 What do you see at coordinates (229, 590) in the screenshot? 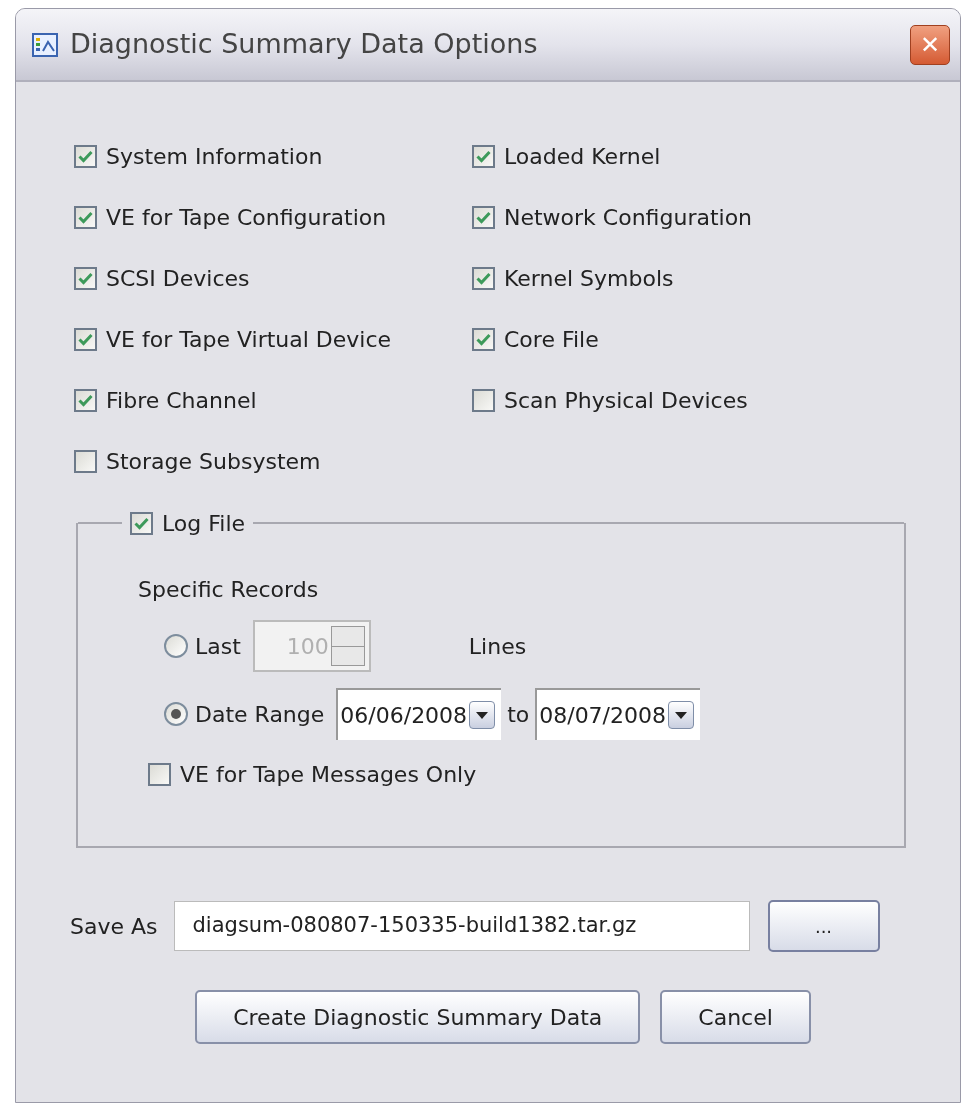
I see `section-heading: Specific Records` at bounding box center [229, 590].